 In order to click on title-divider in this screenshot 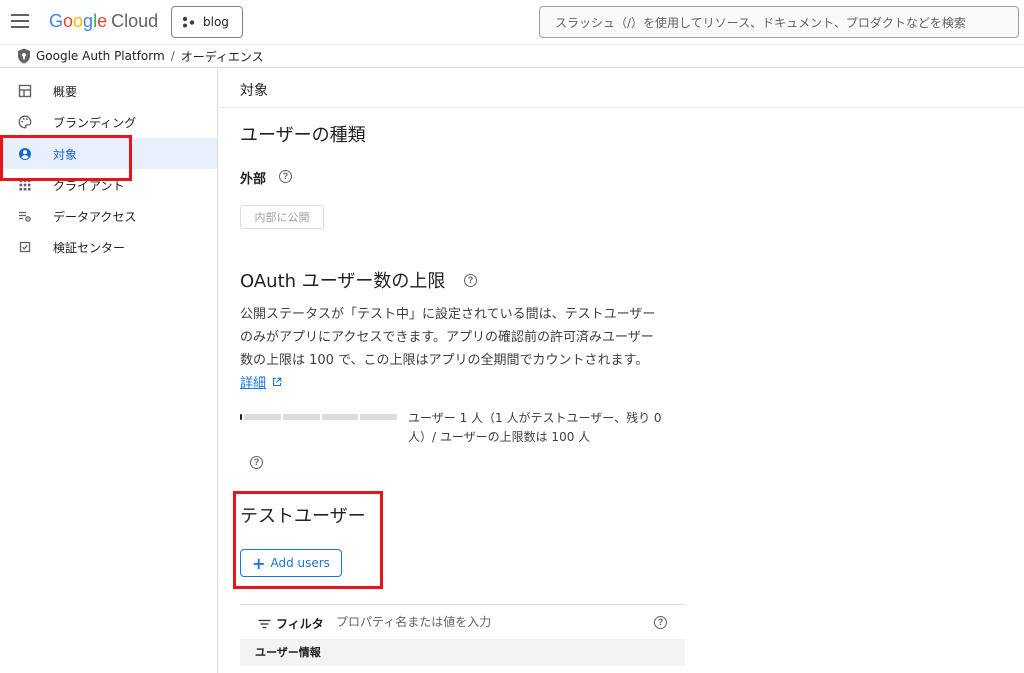, I will do `click(621, 107)`.